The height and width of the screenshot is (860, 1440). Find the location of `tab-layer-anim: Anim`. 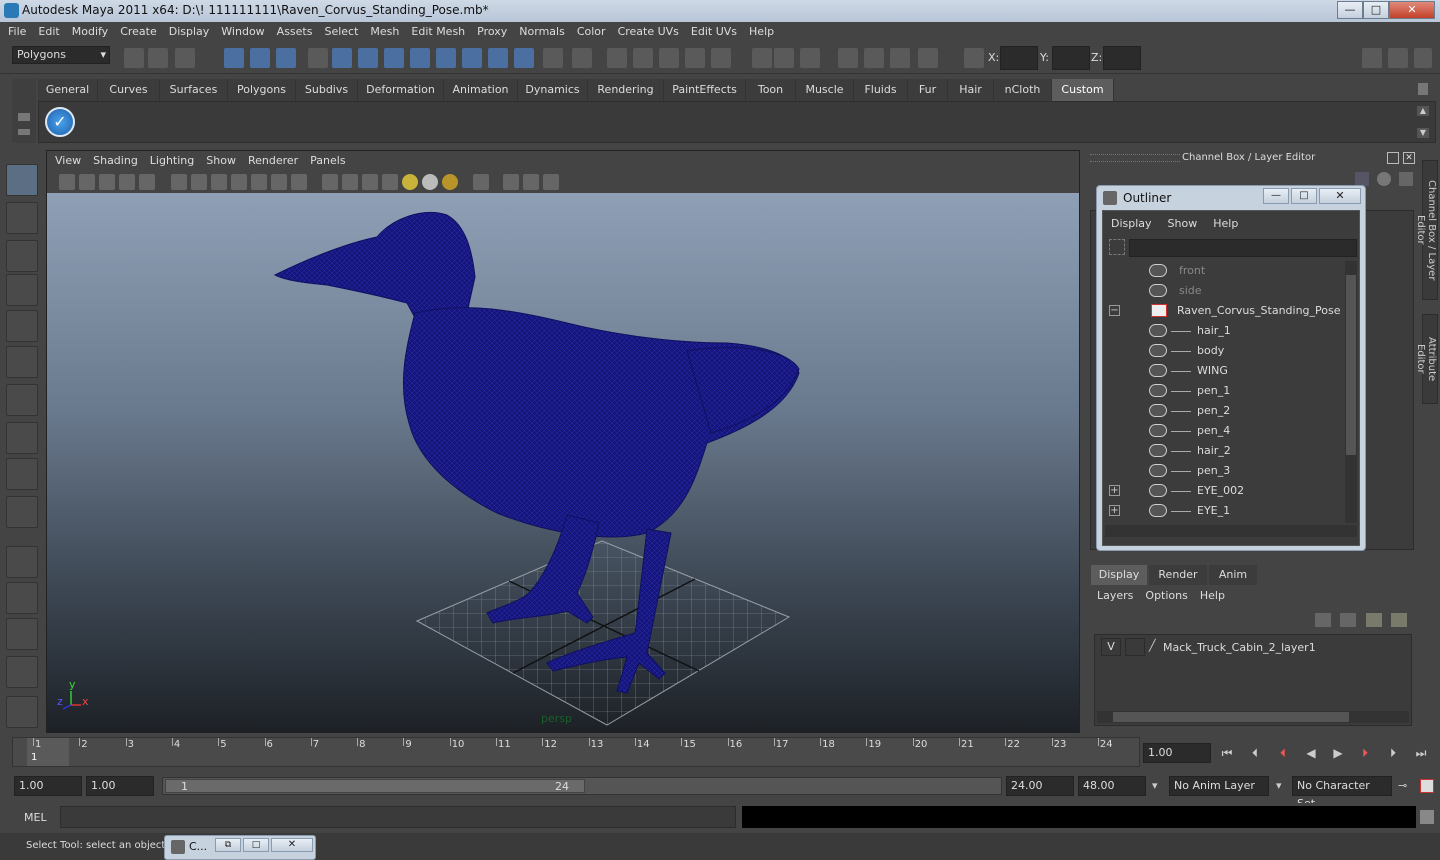

tab-layer-anim: Anim is located at coordinates (1233, 575).